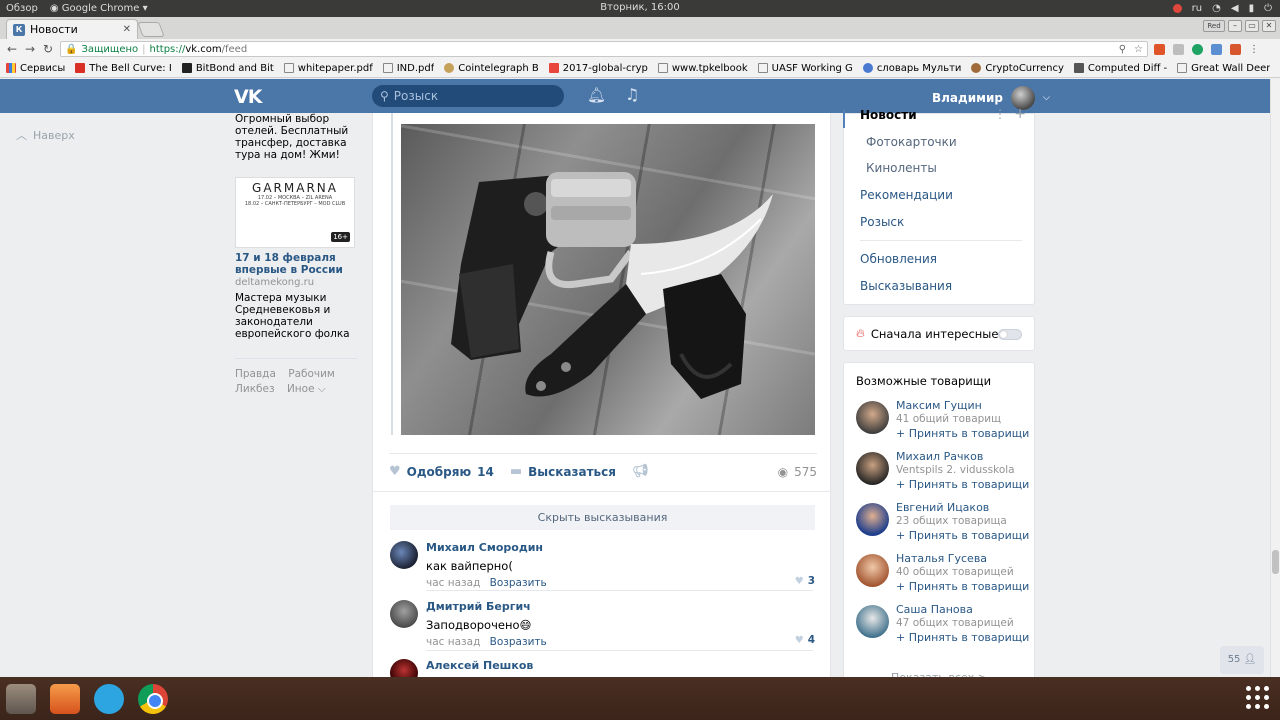 This screenshot has width=1280, height=720. Describe the element at coordinates (1254, 49) in the screenshot. I see `menu-icon: ⋮` at that location.